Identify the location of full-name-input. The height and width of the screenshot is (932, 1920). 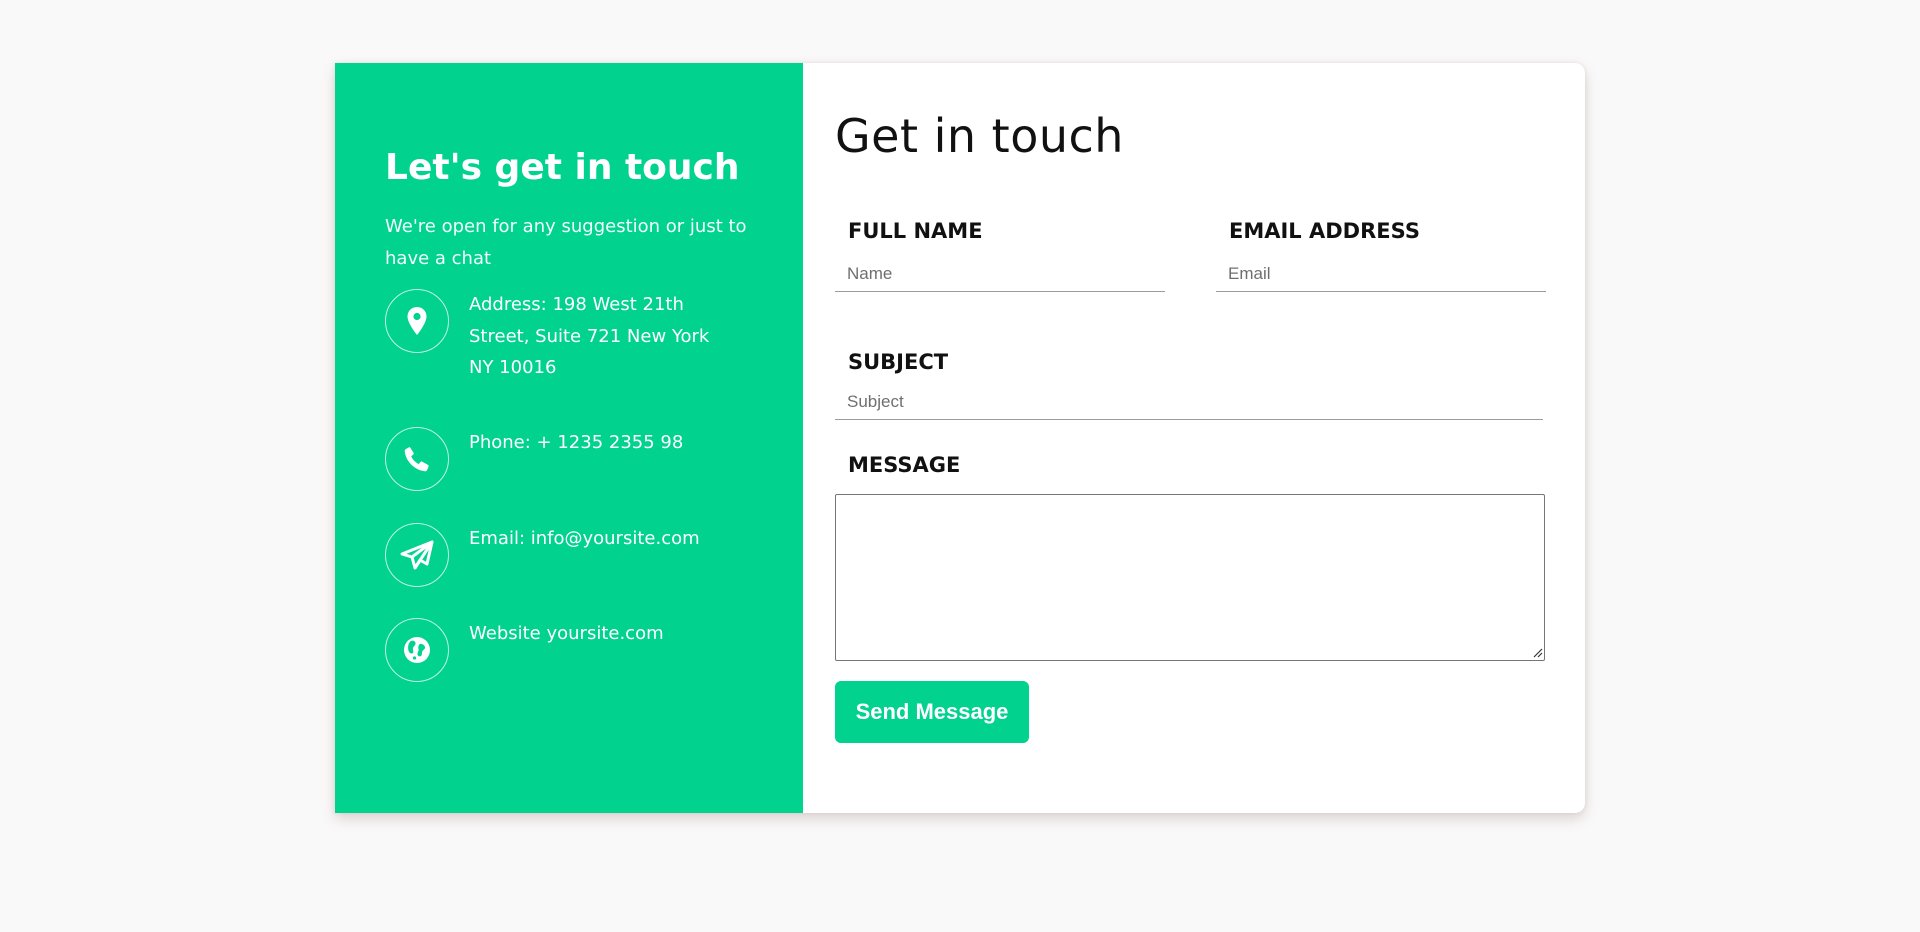
(1000, 274).